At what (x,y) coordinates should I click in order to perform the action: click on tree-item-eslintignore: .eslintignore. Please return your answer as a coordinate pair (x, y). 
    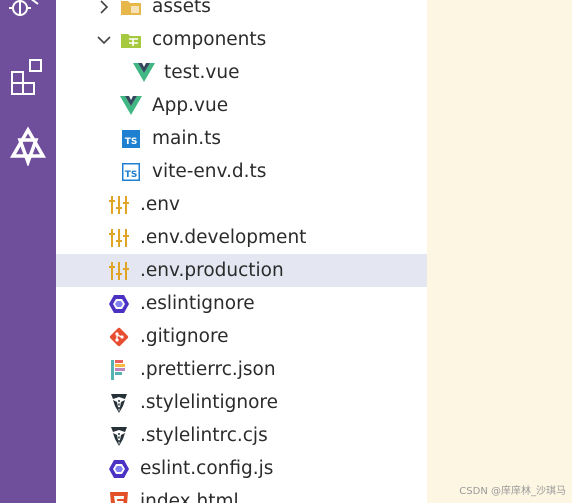
    Looking at the image, I should click on (241, 303).